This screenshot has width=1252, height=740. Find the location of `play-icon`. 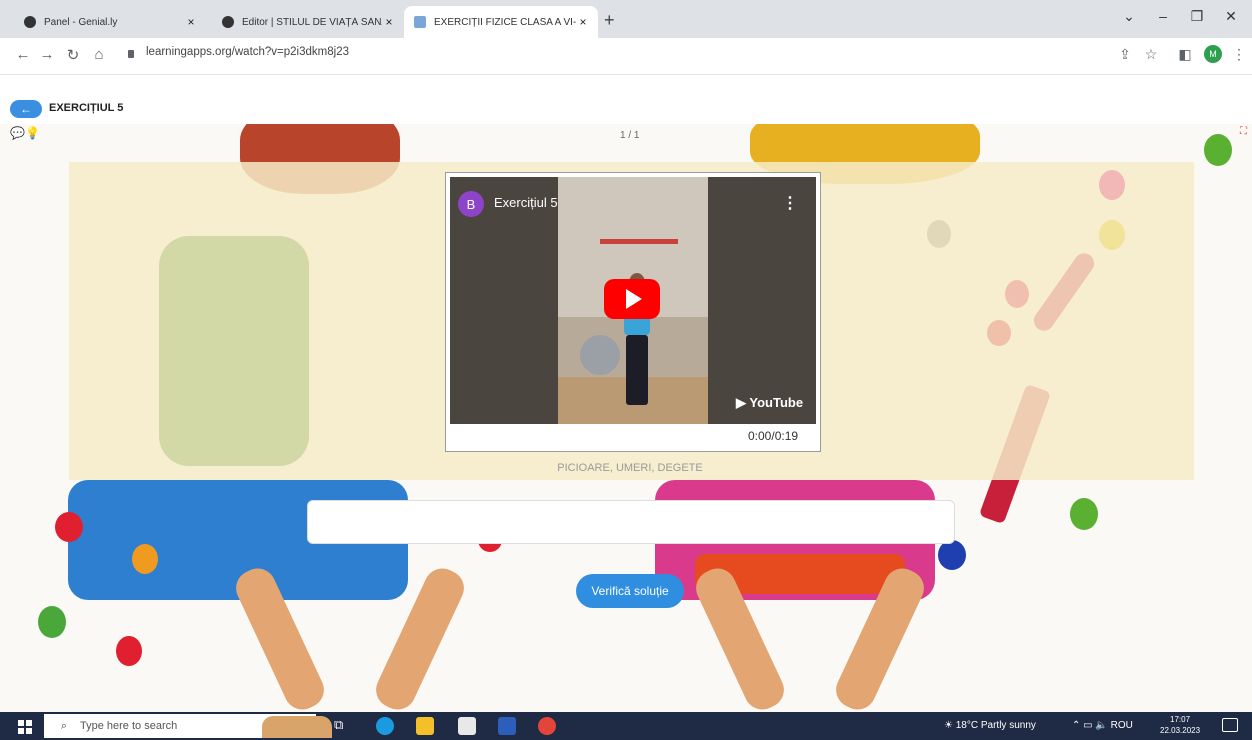

play-icon is located at coordinates (634, 299).